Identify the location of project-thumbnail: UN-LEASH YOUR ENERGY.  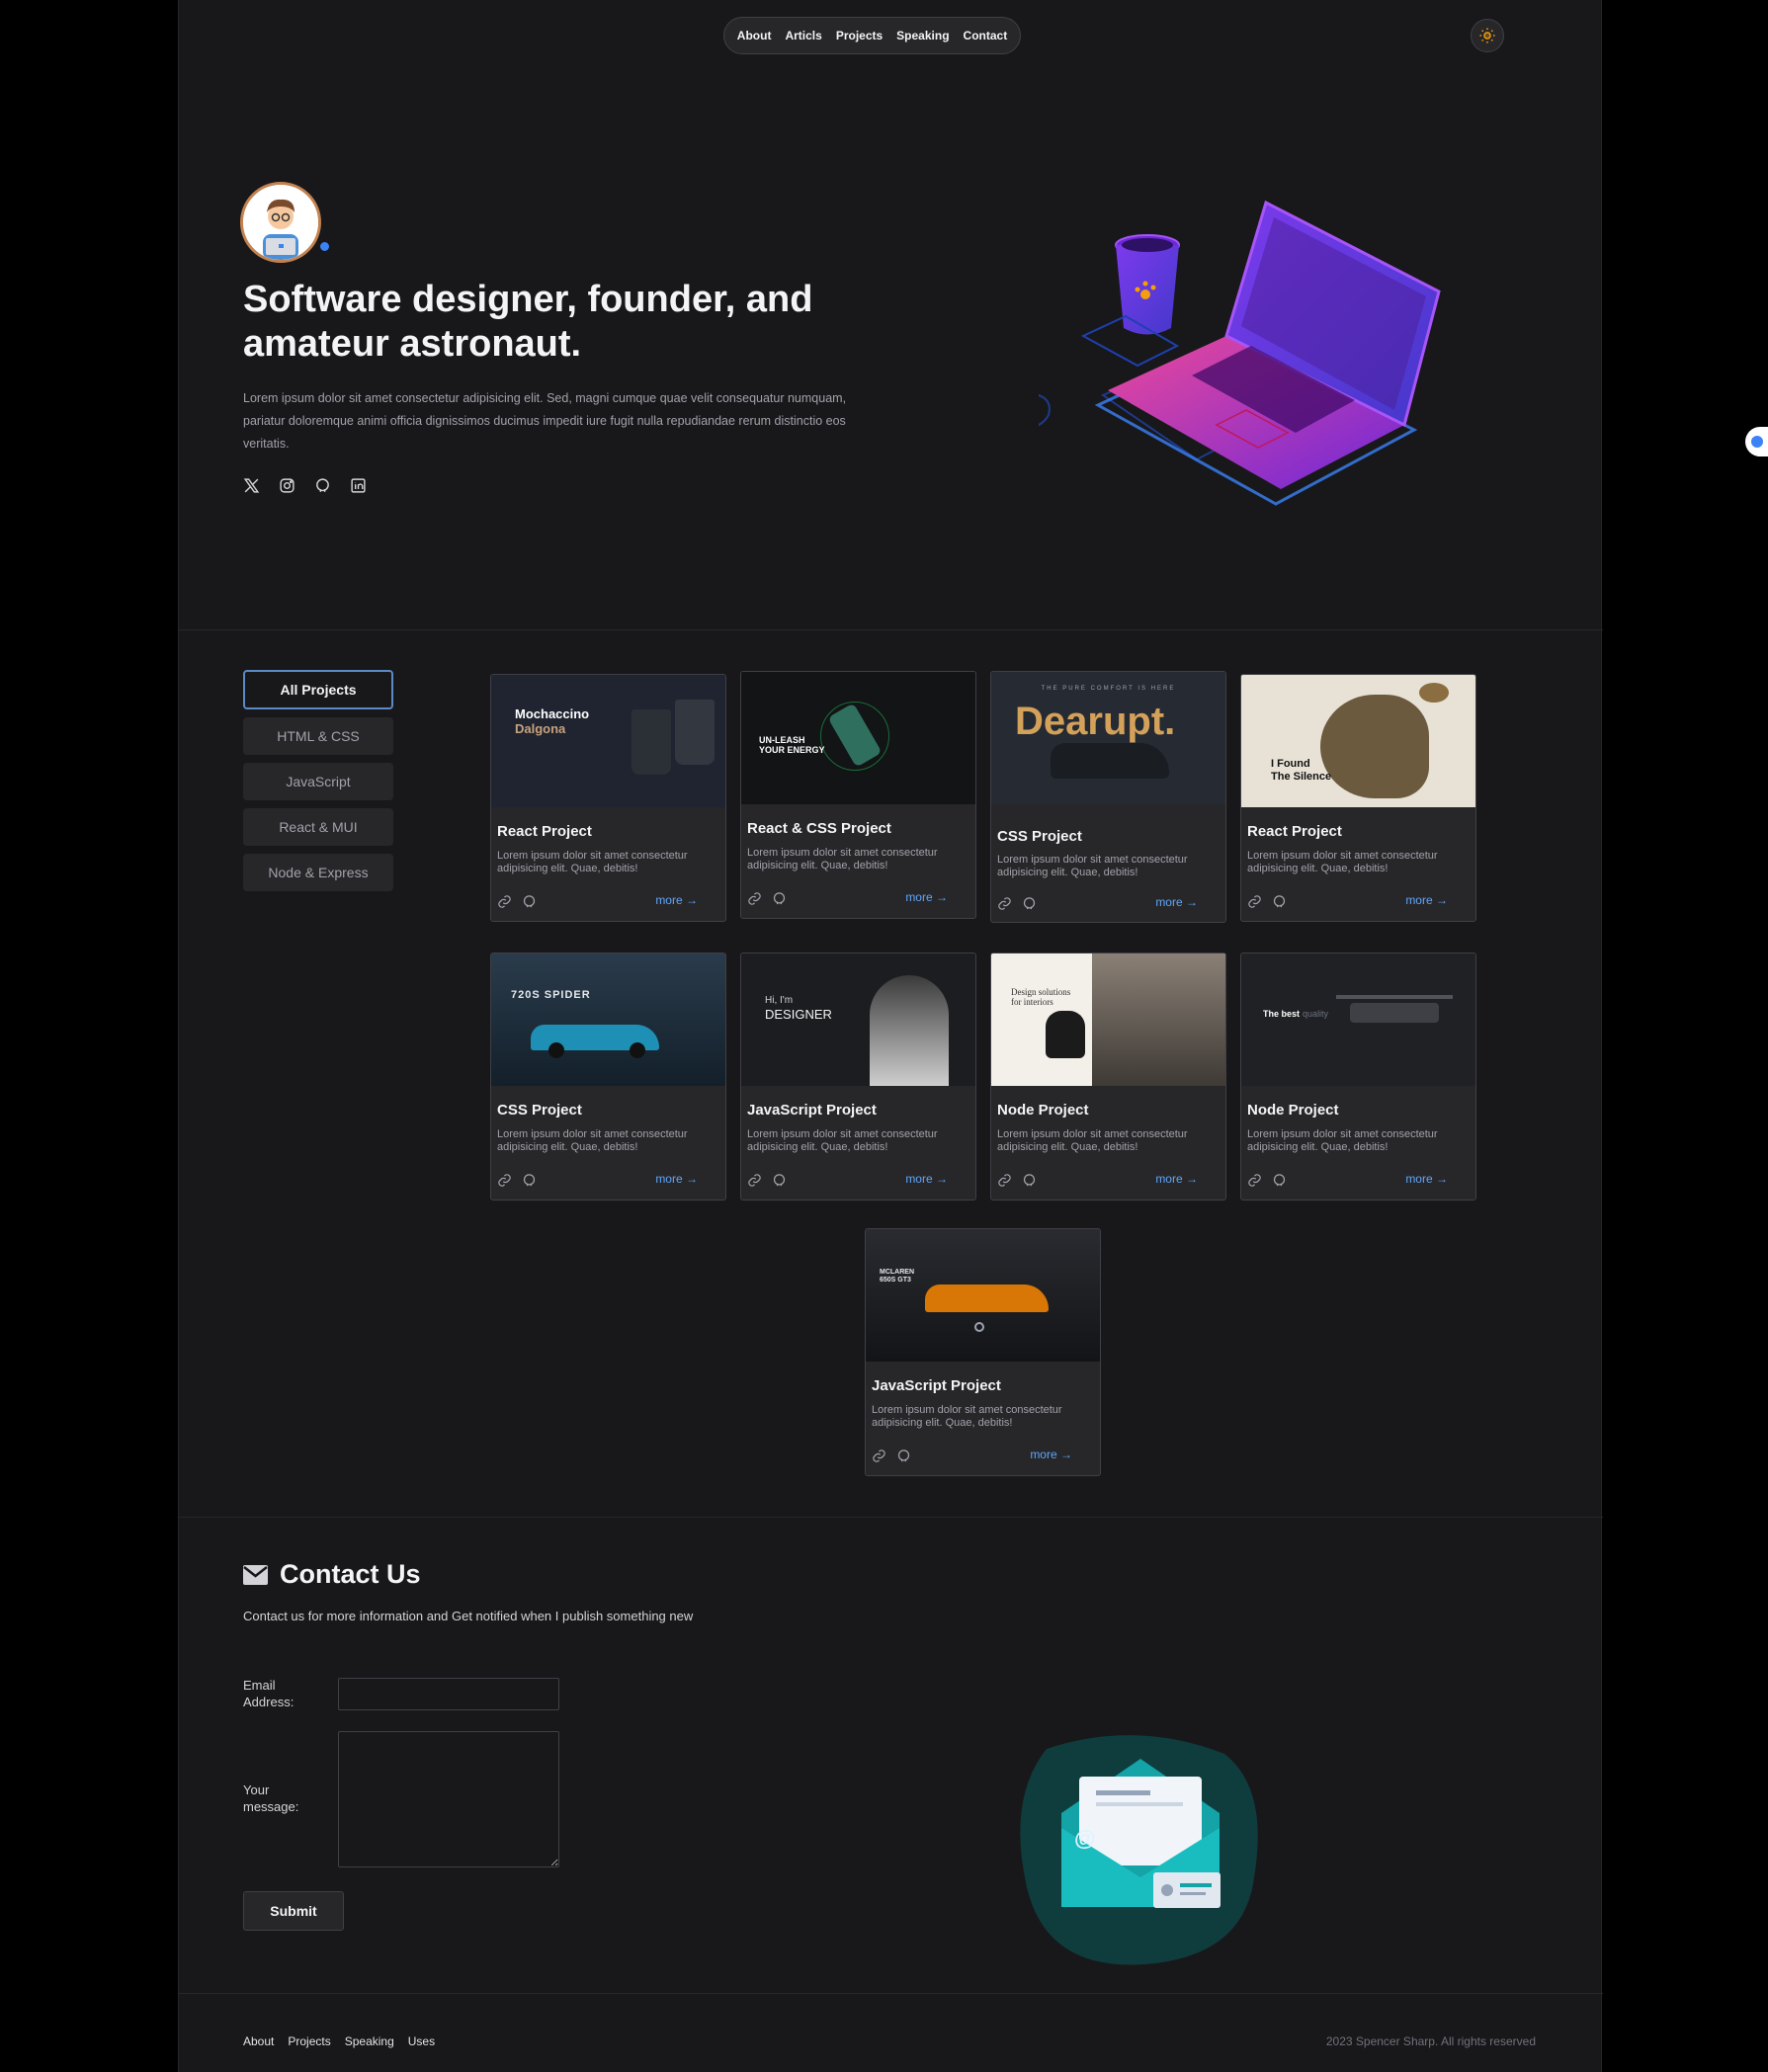
(858, 738).